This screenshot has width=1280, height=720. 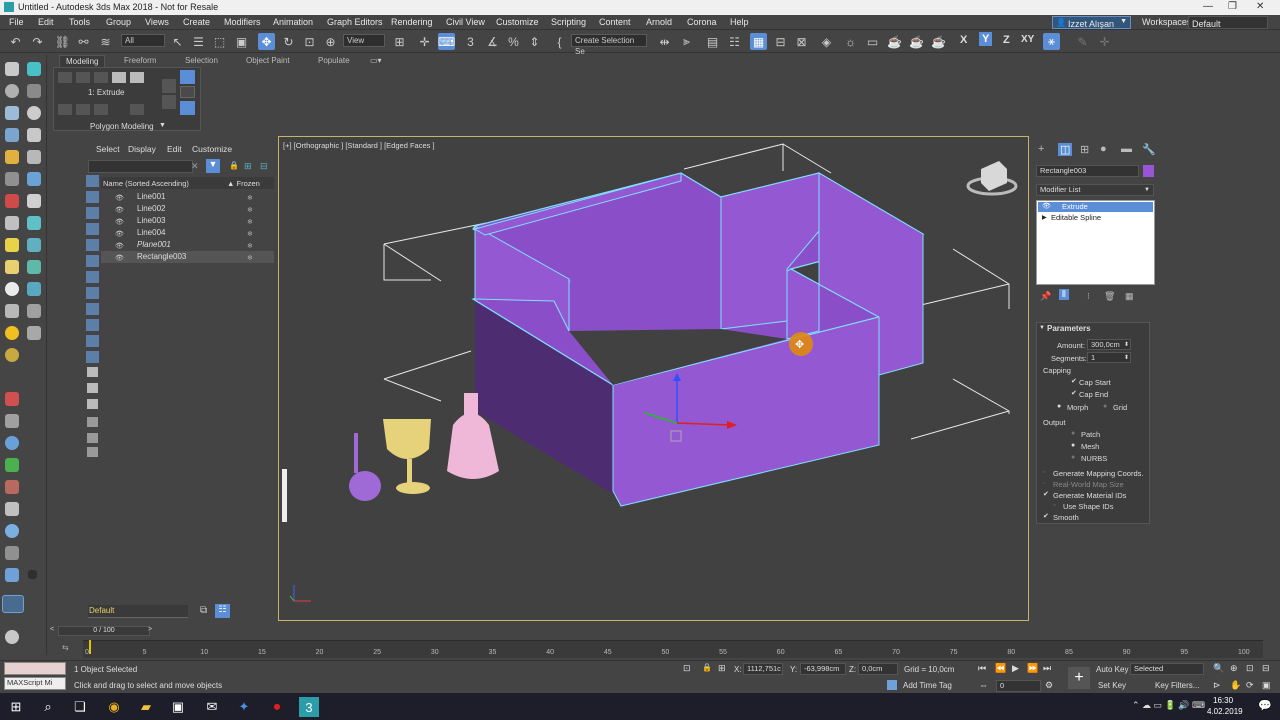 What do you see at coordinates (101, 109) in the screenshot?
I see `make-unique-icon` at bounding box center [101, 109].